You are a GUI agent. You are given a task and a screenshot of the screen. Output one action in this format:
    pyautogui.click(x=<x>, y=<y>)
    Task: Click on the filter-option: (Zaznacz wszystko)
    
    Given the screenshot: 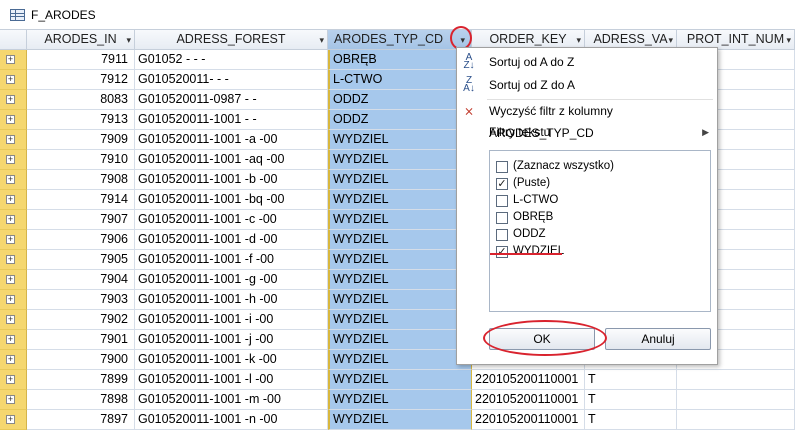 What is the action you would take?
    pyautogui.click(x=600, y=167)
    